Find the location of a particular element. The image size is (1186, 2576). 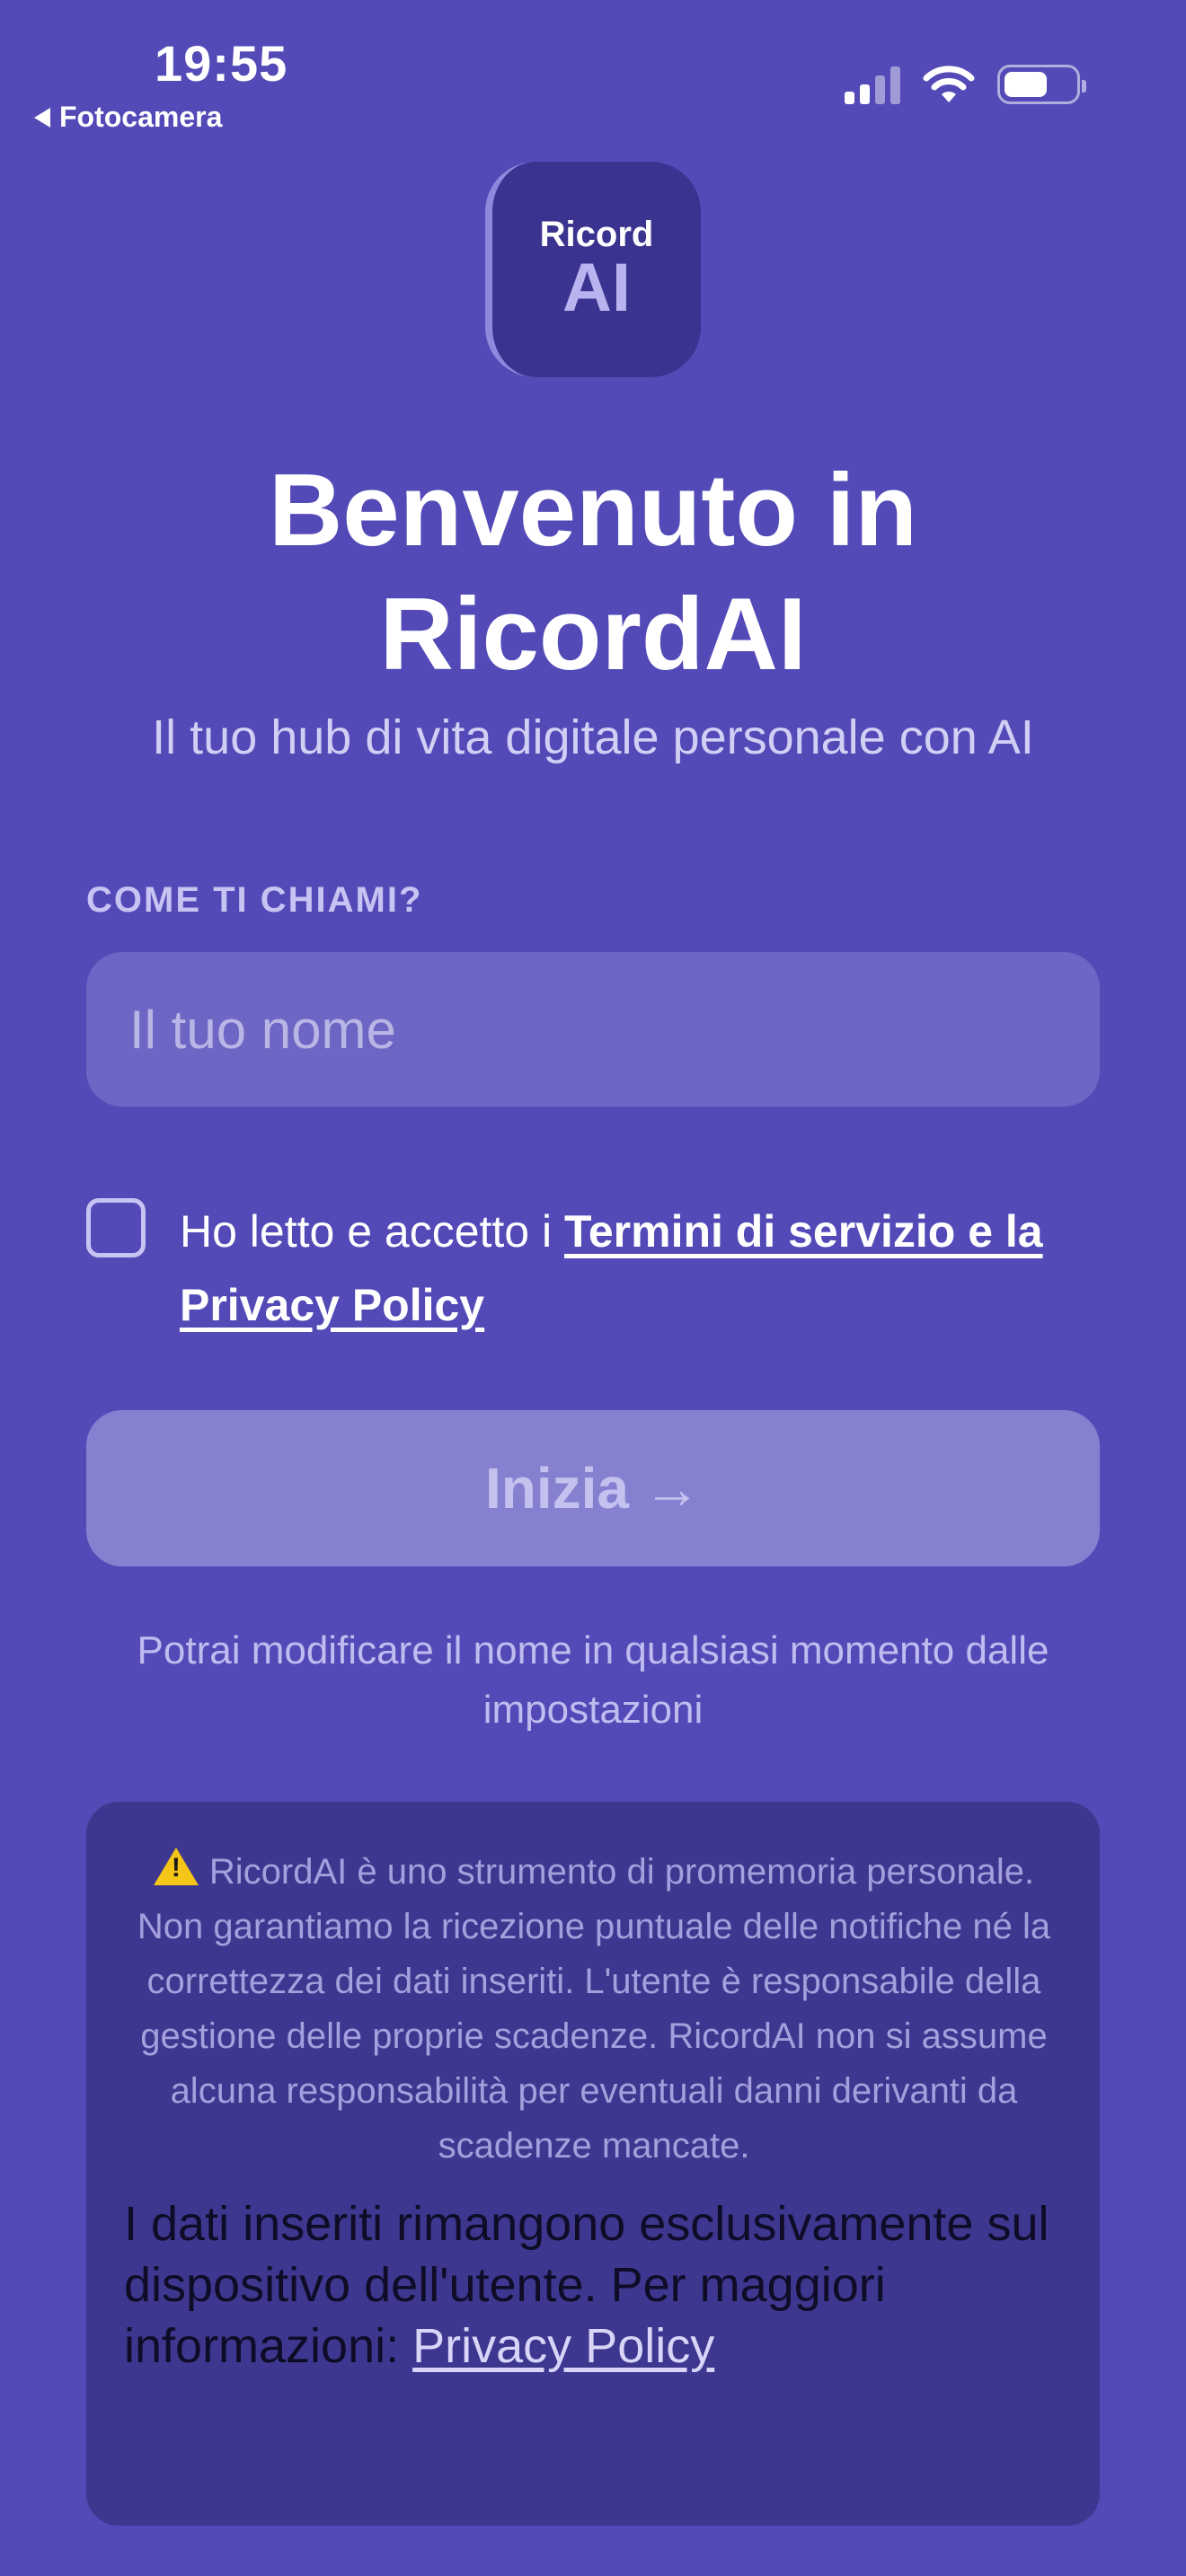

consent-prefix: Ho letto e accetto i is located at coordinates (372, 1231).